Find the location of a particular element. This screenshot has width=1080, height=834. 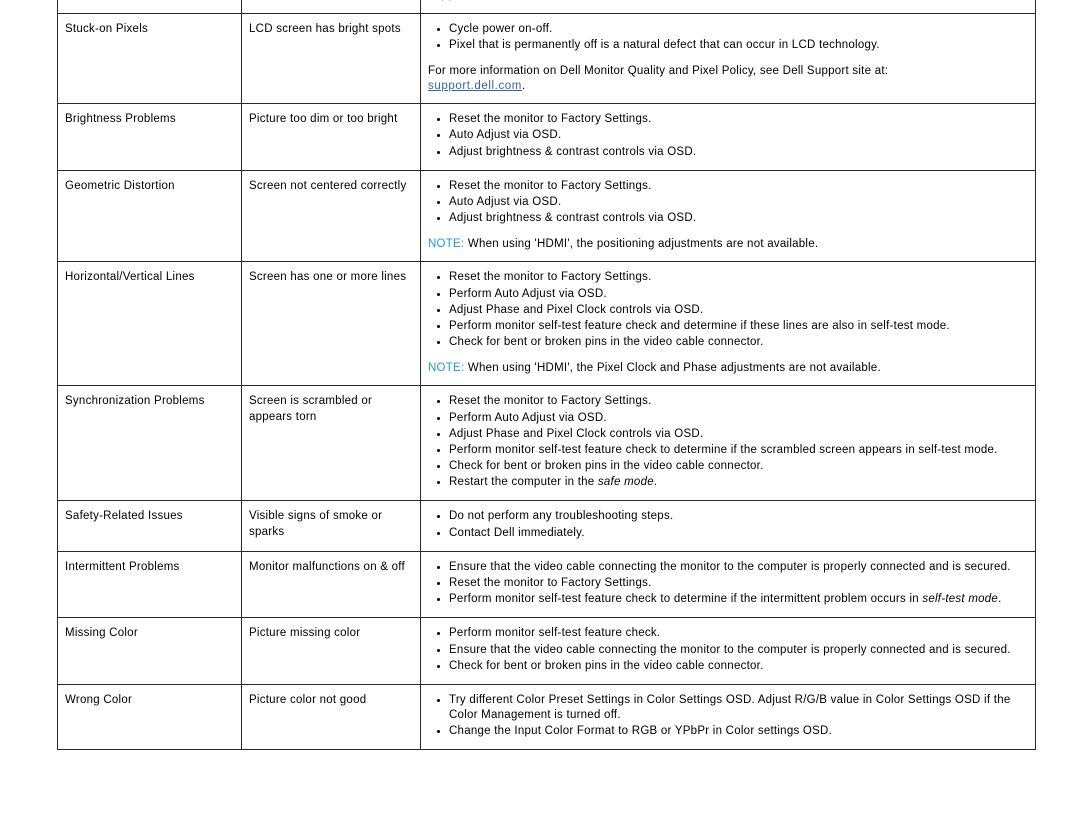

experience-cell: Picture color not good is located at coordinates (331, 717).